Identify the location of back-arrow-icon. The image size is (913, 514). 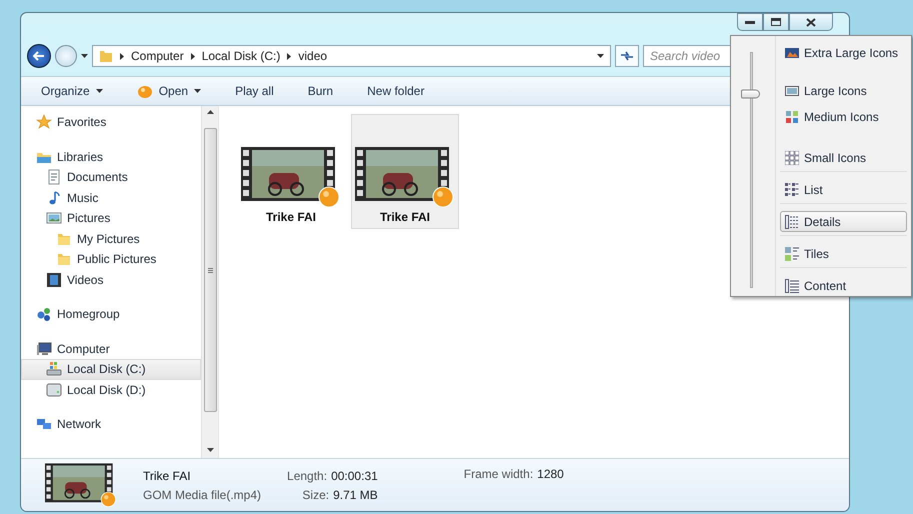
(39, 56).